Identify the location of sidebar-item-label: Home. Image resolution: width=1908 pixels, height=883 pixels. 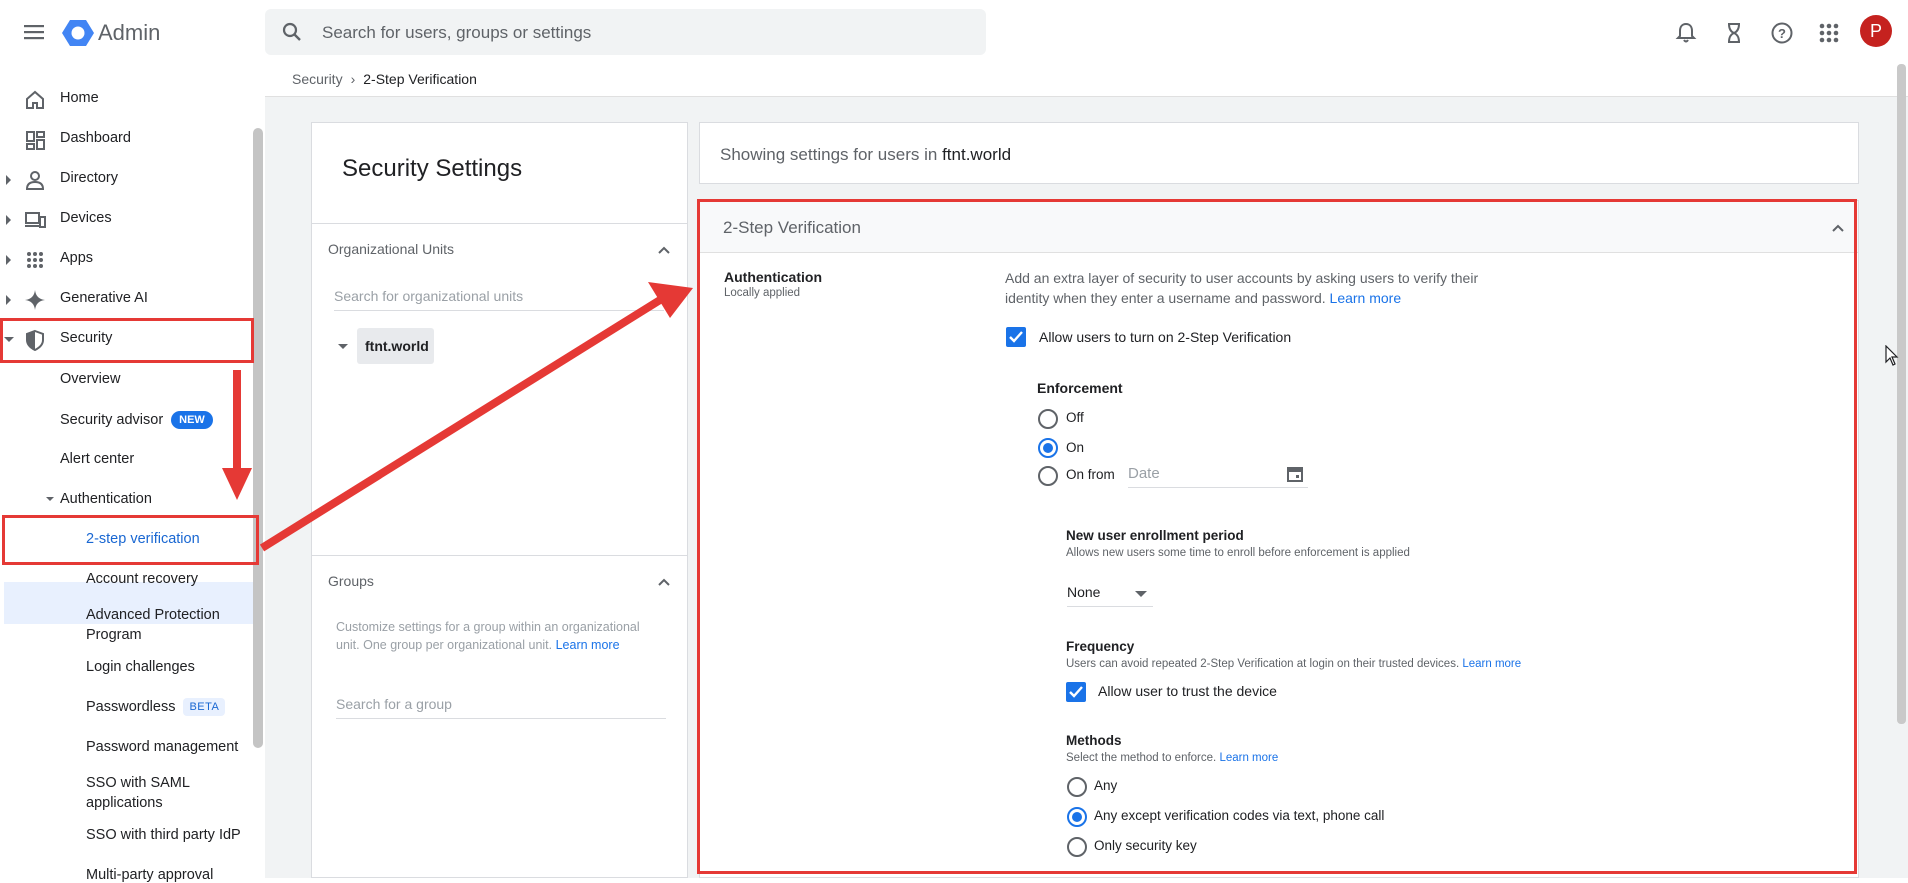
(79, 98).